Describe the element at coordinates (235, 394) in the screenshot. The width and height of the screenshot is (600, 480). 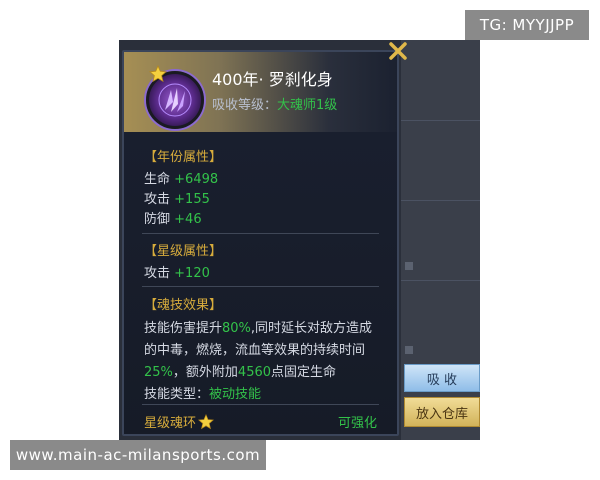
I see `skill-type-value: 被动技能` at that location.